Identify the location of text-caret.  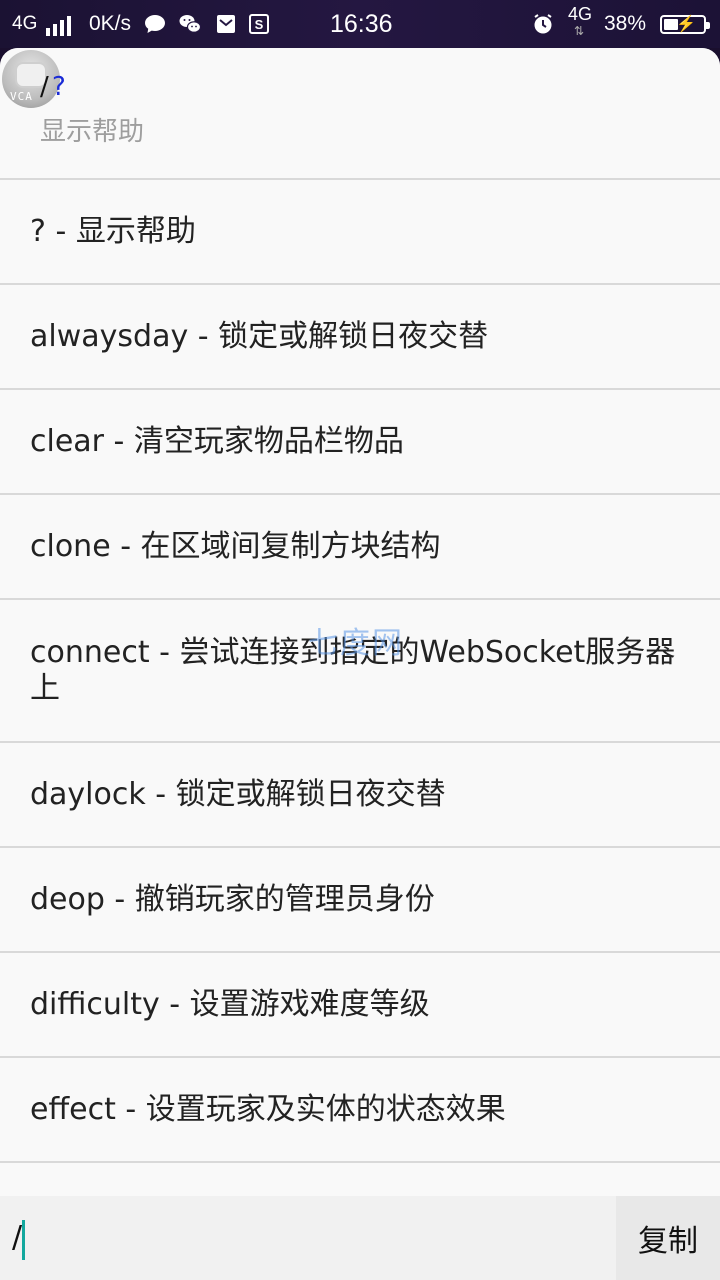
(23, 1240).